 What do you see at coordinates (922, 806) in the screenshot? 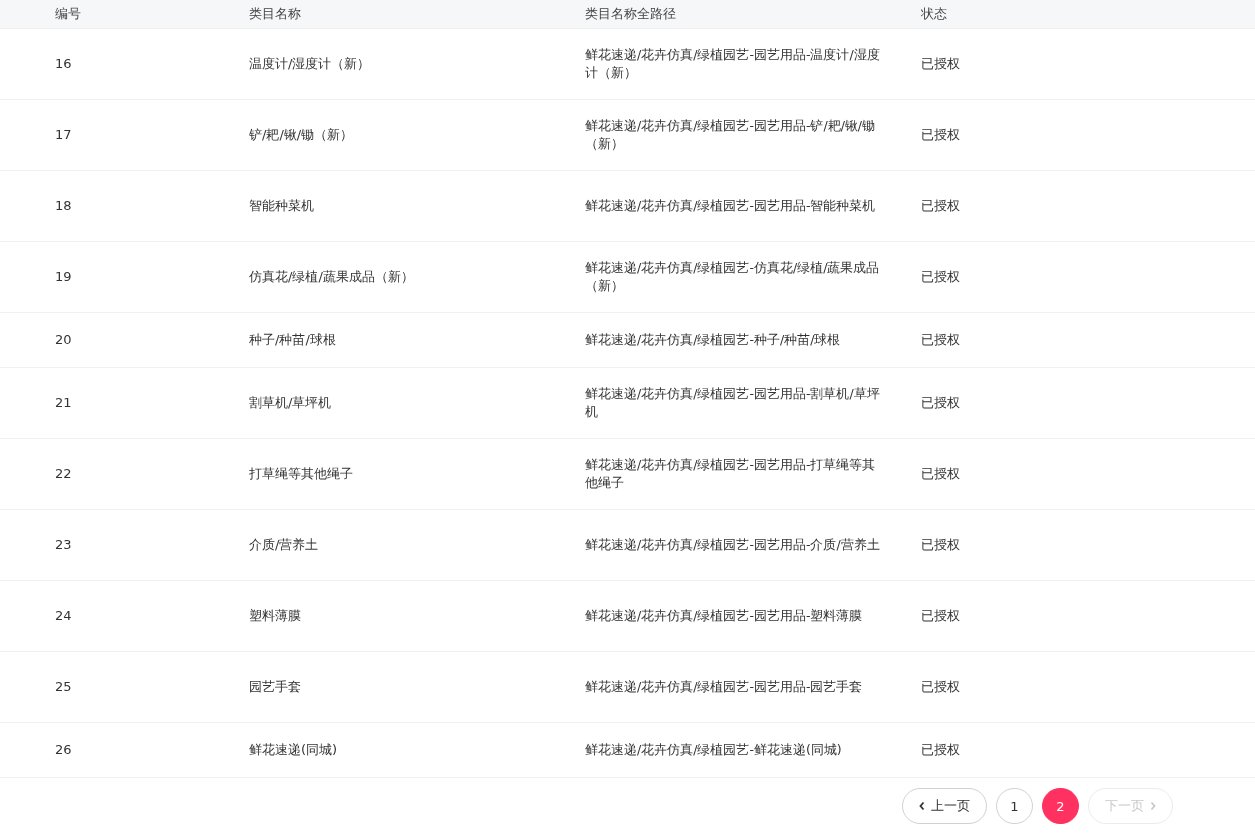
I see `chevron-left-icon` at bounding box center [922, 806].